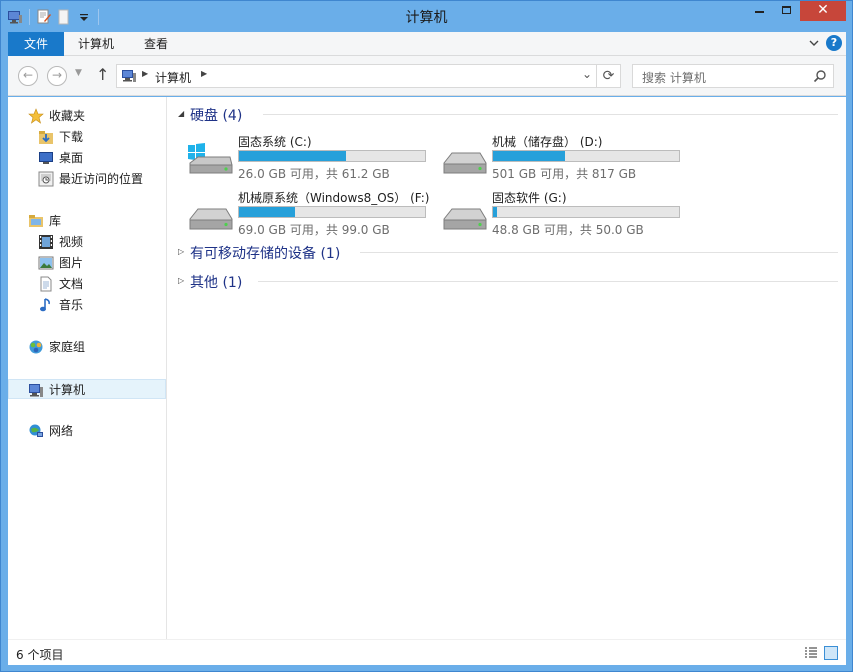 The width and height of the screenshot is (853, 672). Describe the element at coordinates (78, 73) in the screenshot. I see `recent-locations-icon: ▼` at that location.